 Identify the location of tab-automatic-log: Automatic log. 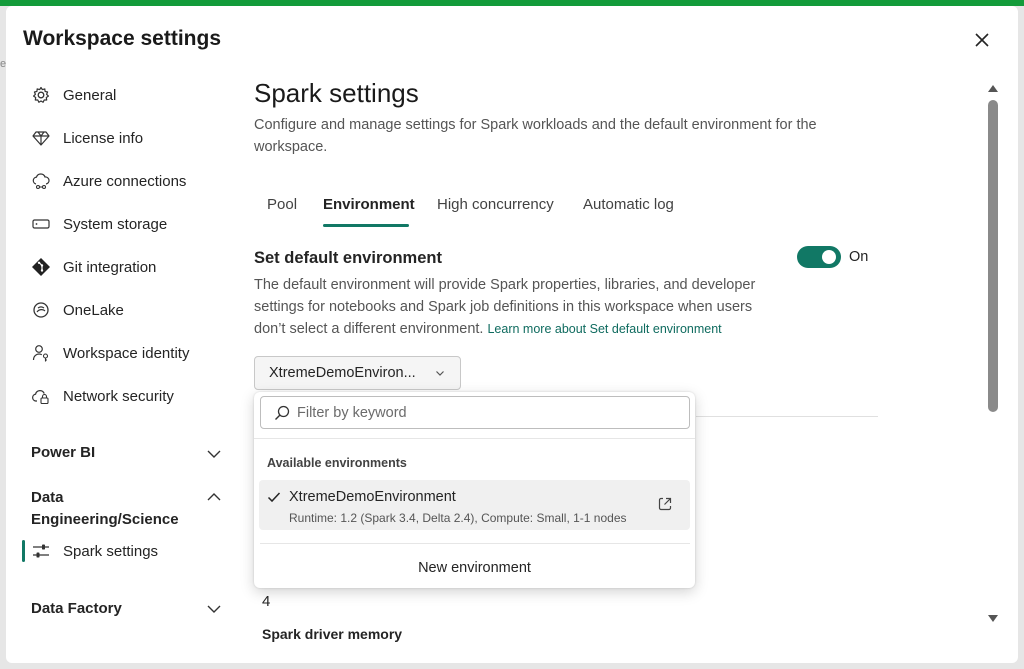
(628, 204).